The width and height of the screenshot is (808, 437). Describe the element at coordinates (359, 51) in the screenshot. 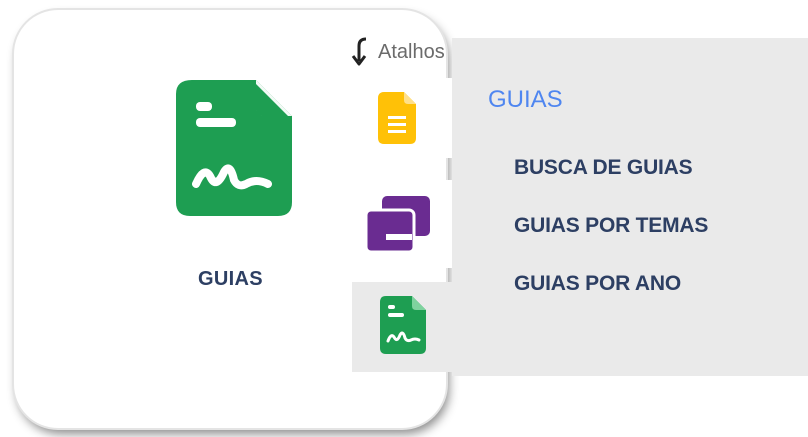

I see `arrow-down-icon` at that location.